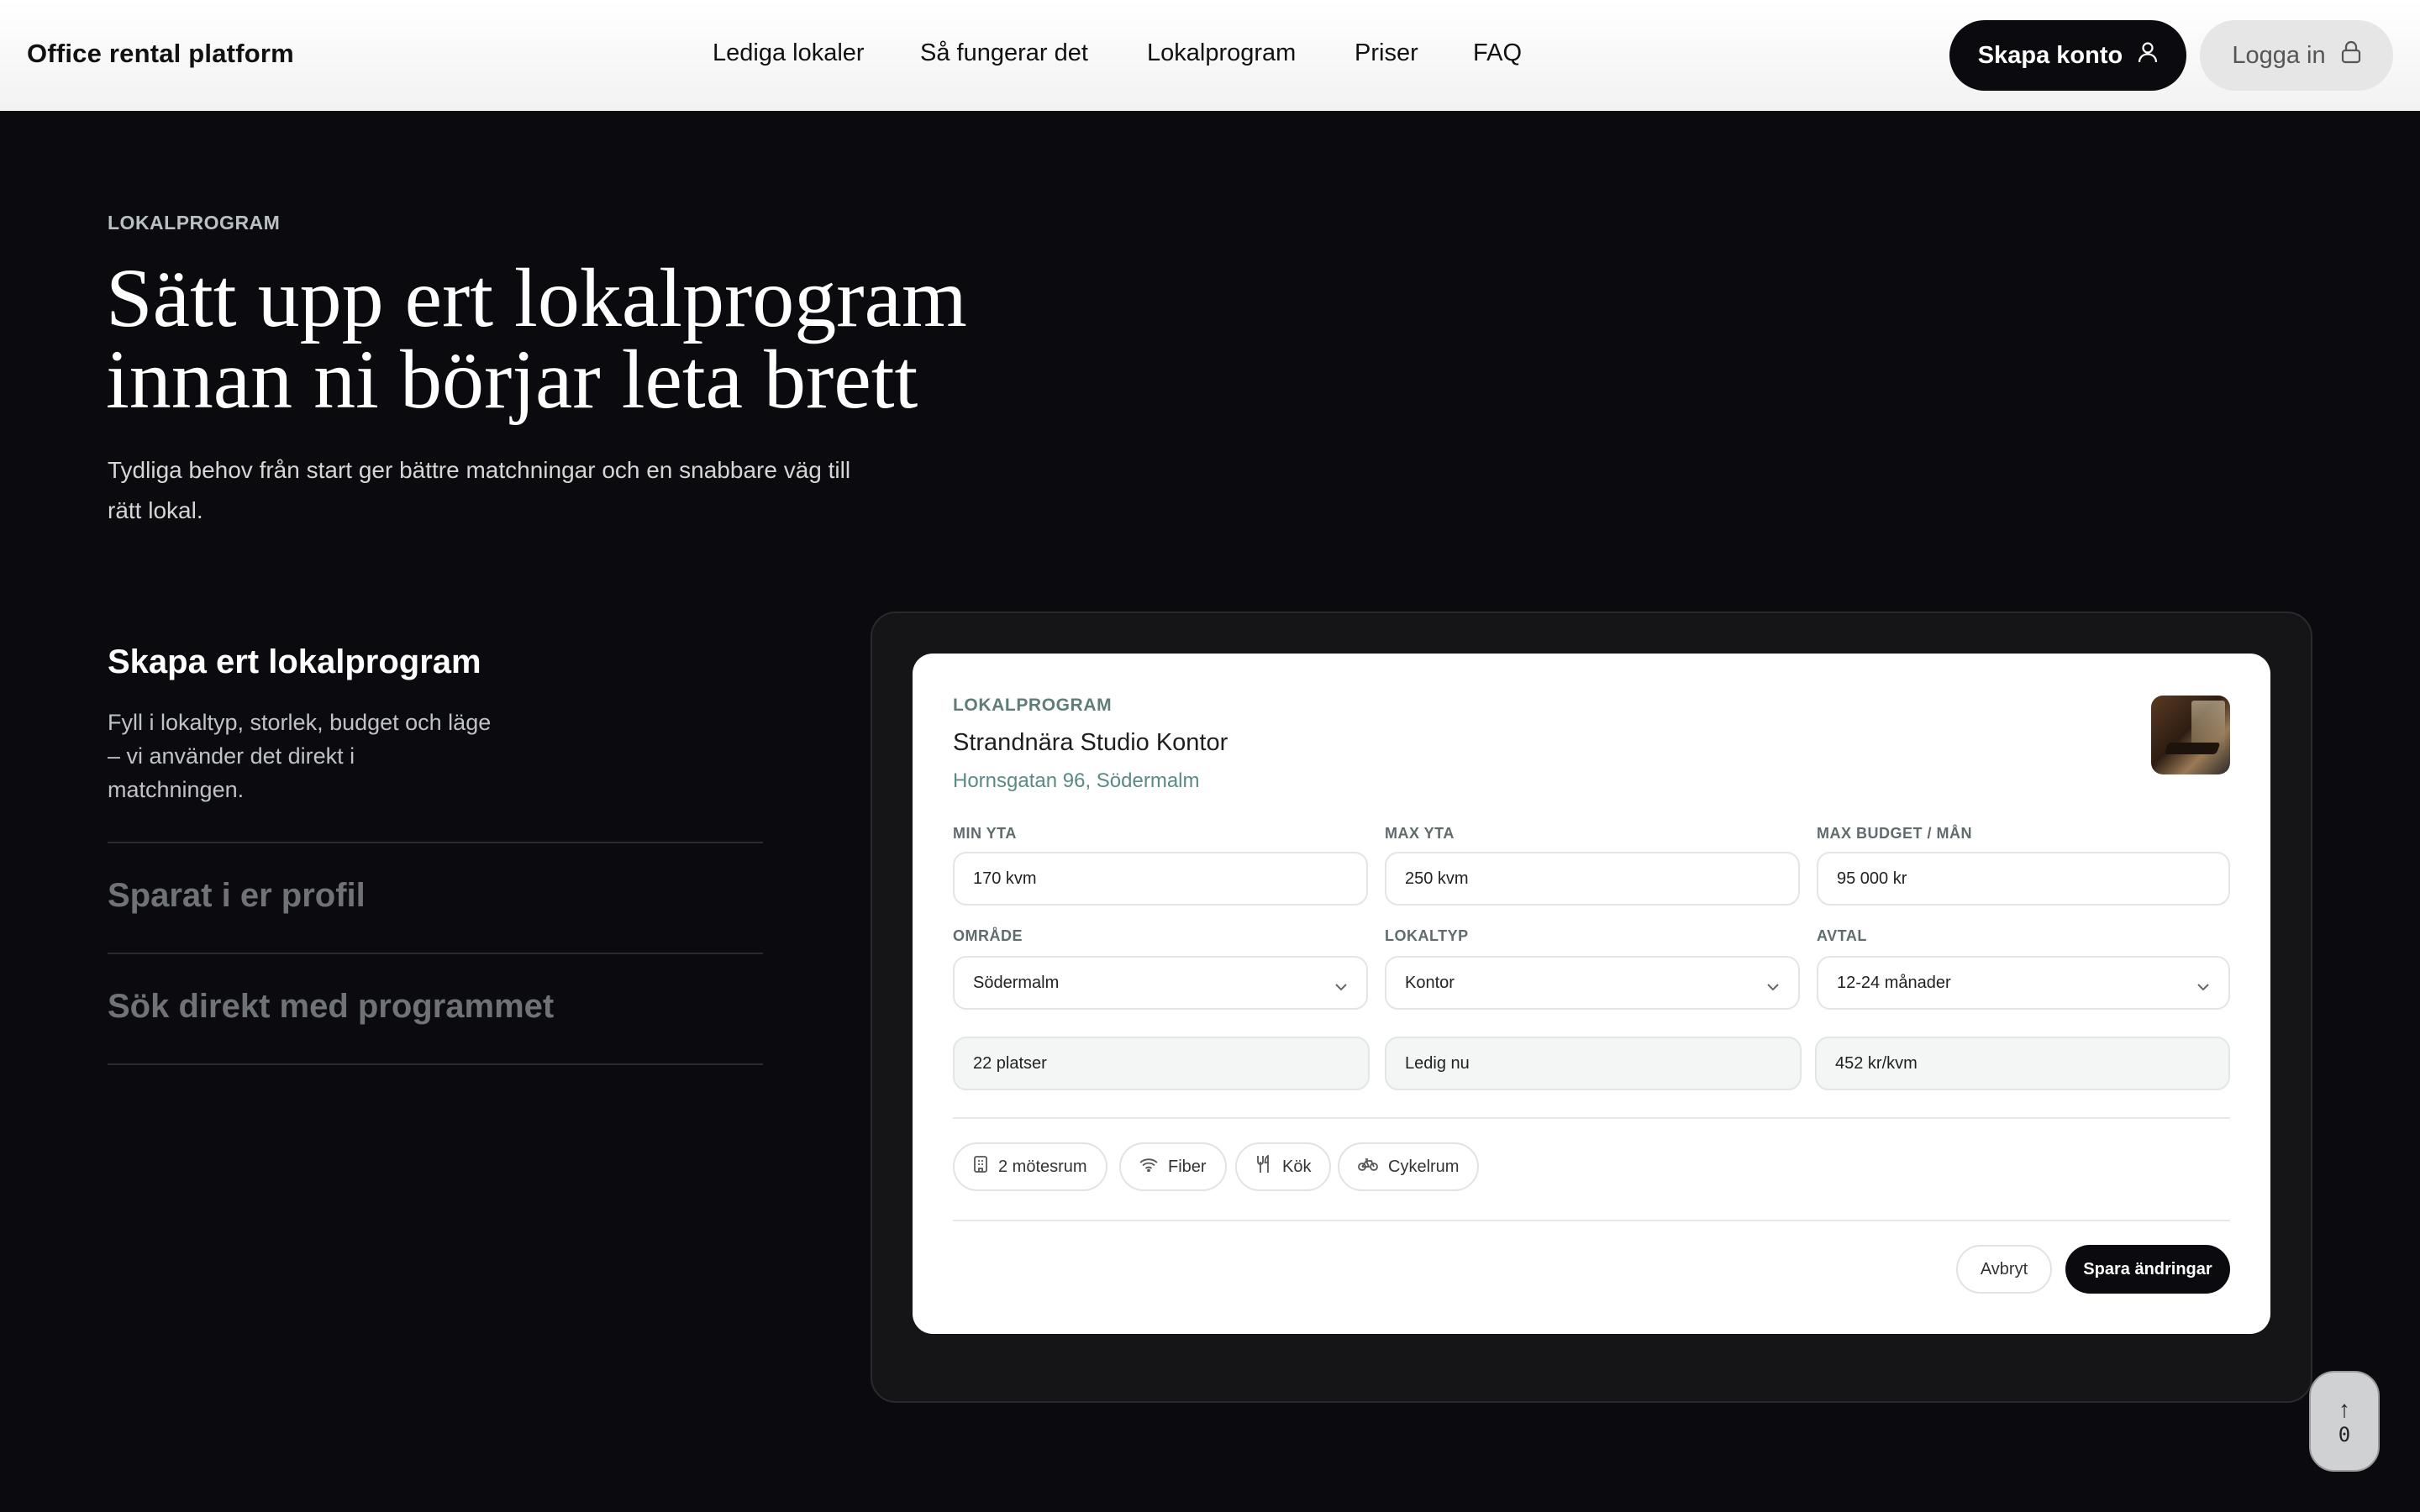 This screenshot has height=1512, width=2420. What do you see at coordinates (1424, 1166) in the screenshot?
I see `amenity-label: Cykelrum` at bounding box center [1424, 1166].